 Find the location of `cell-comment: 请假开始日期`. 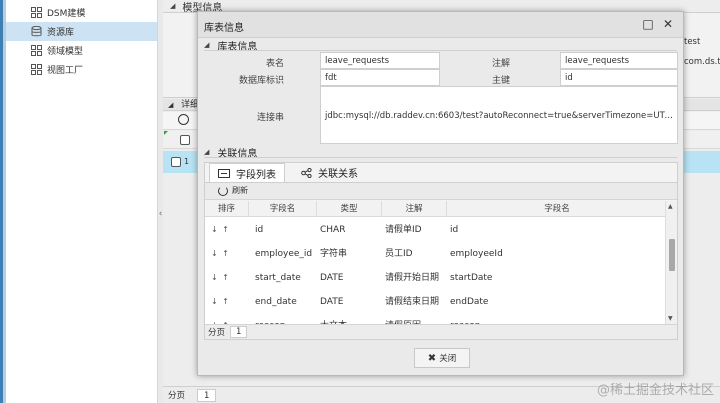

cell-comment: 请假开始日期 is located at coordinates (412, 278).